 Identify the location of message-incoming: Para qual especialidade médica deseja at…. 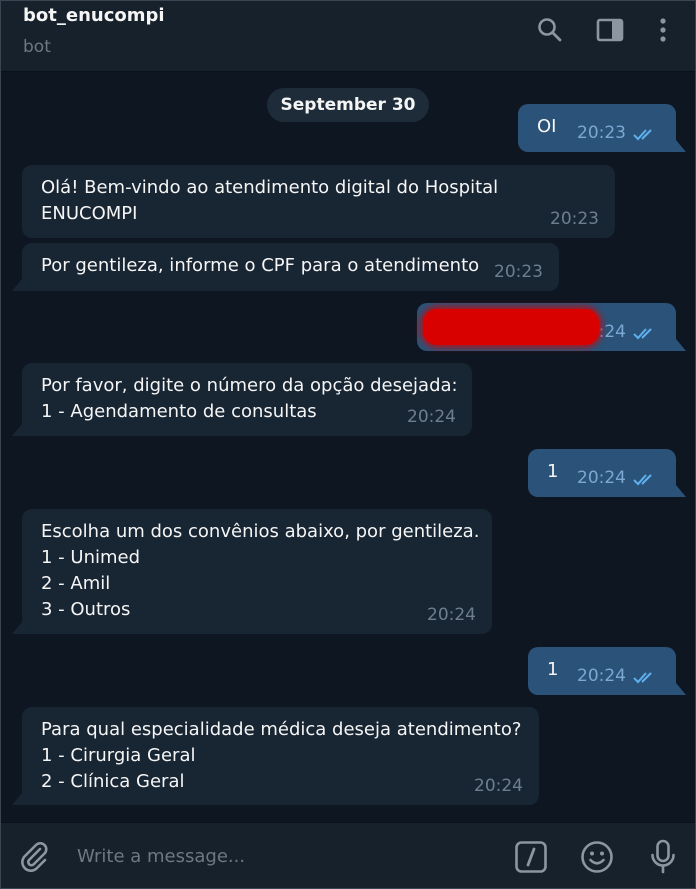
(280, 756).